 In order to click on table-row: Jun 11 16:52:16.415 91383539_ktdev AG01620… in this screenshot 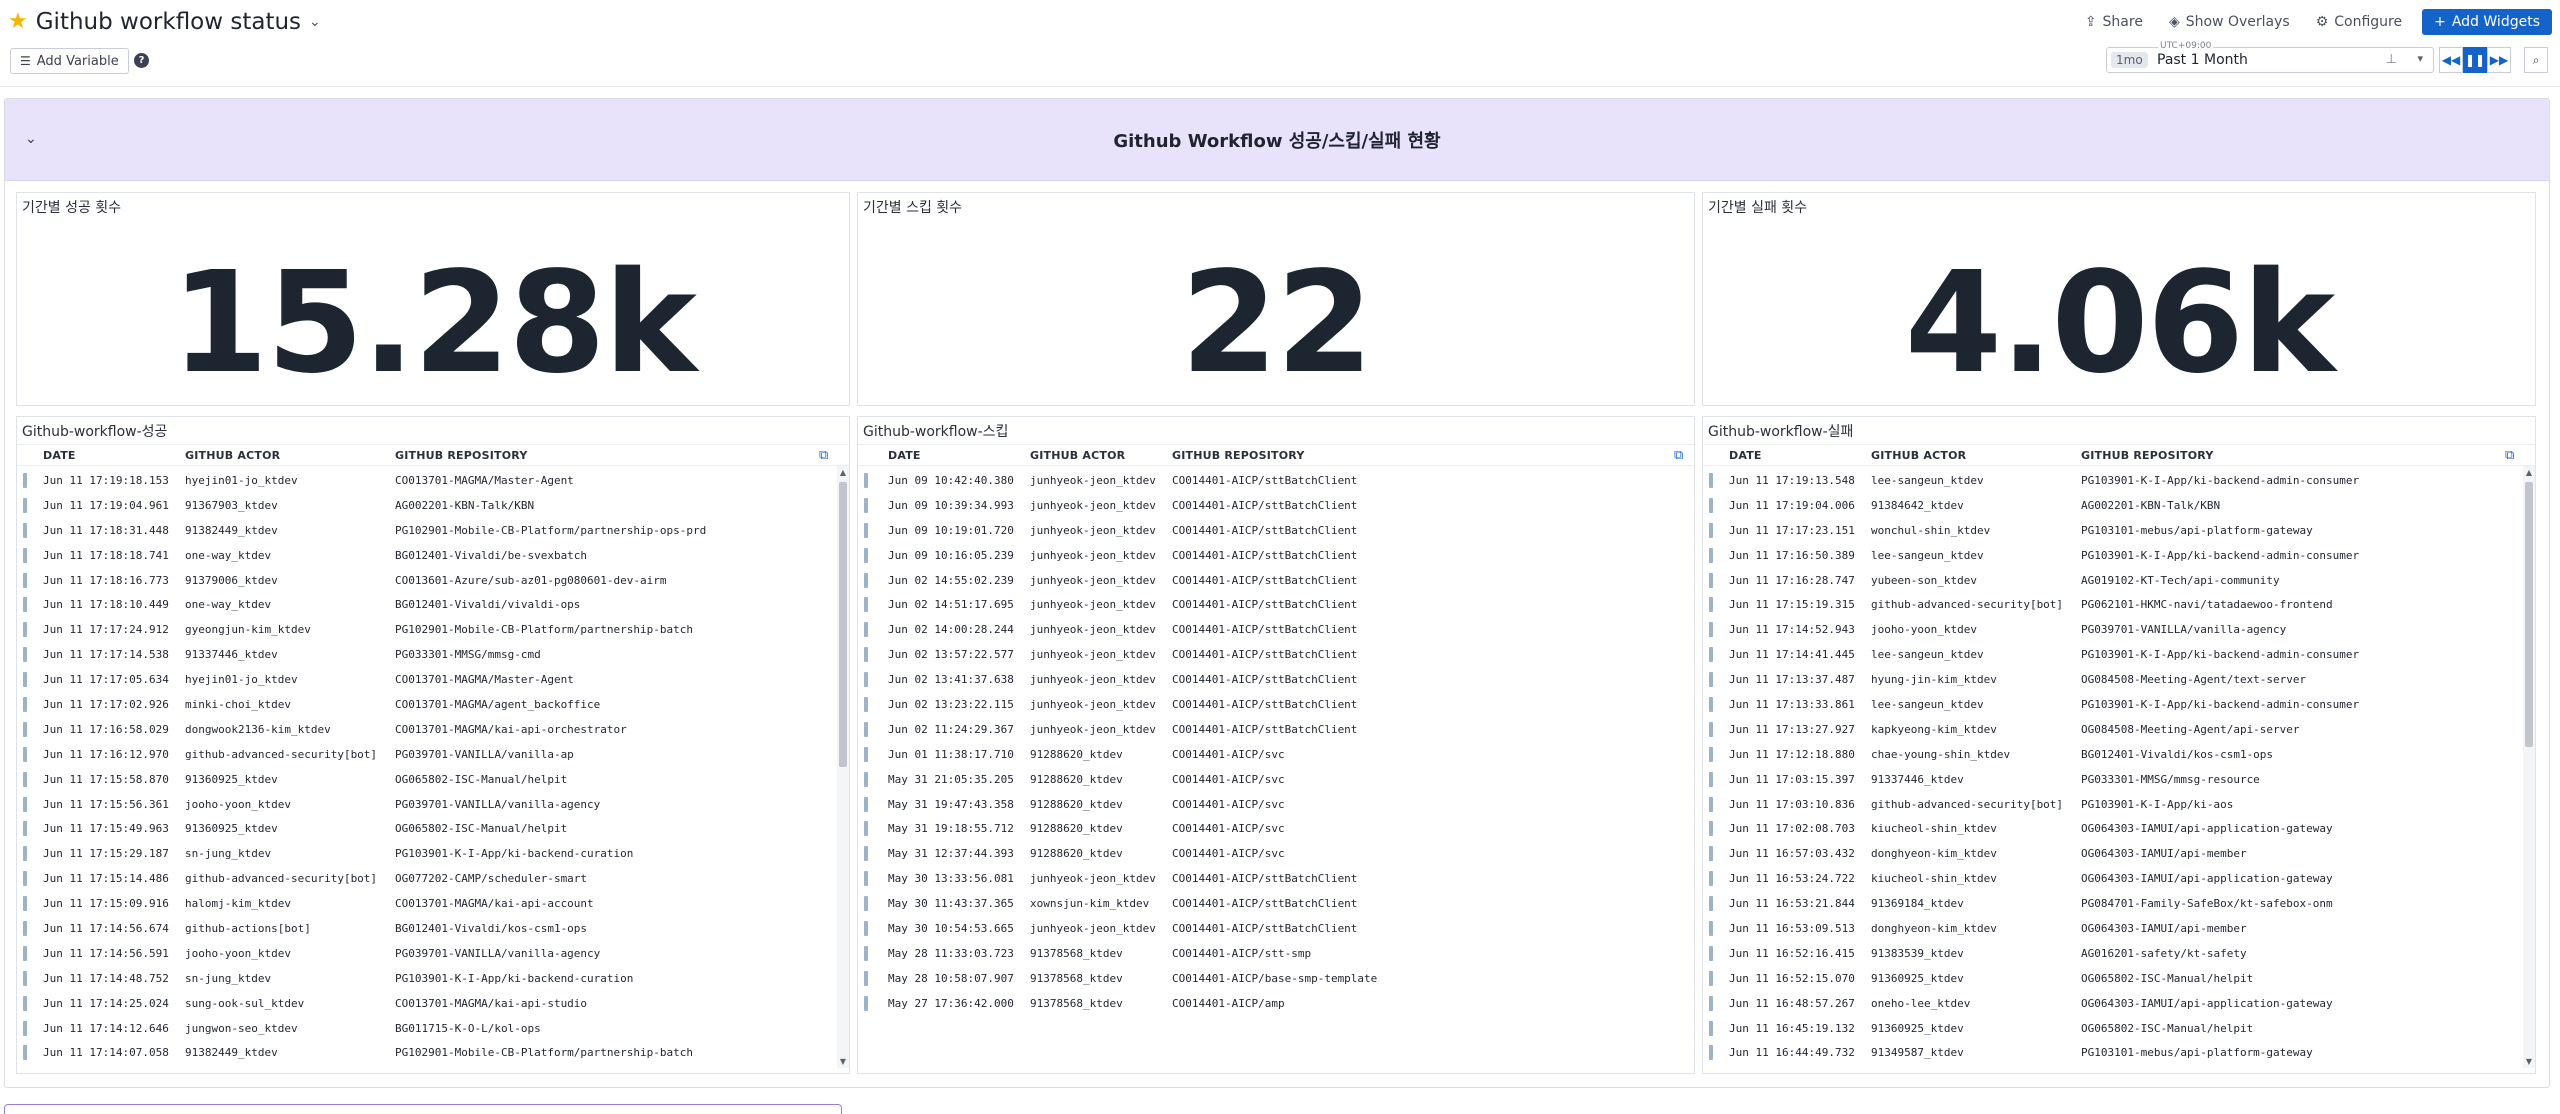, I will do `click(2119, 953)`.